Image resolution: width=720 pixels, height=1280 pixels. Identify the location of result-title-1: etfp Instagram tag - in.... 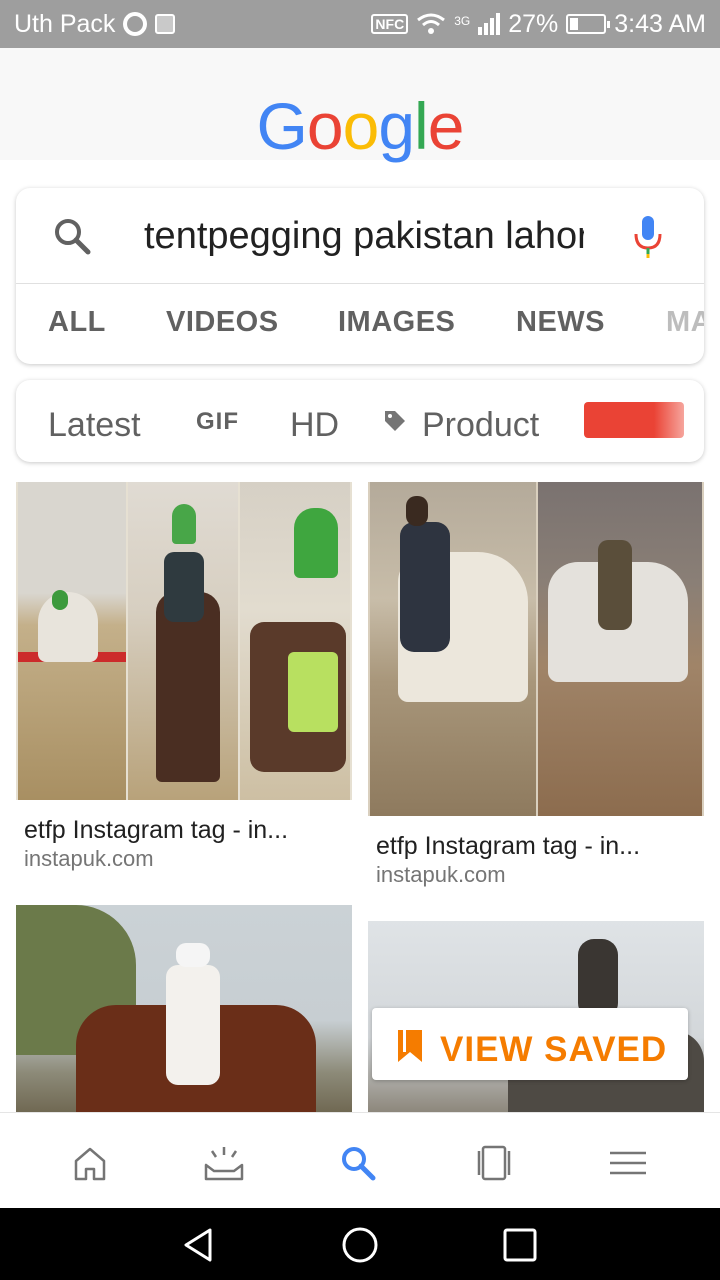
(156, 830).